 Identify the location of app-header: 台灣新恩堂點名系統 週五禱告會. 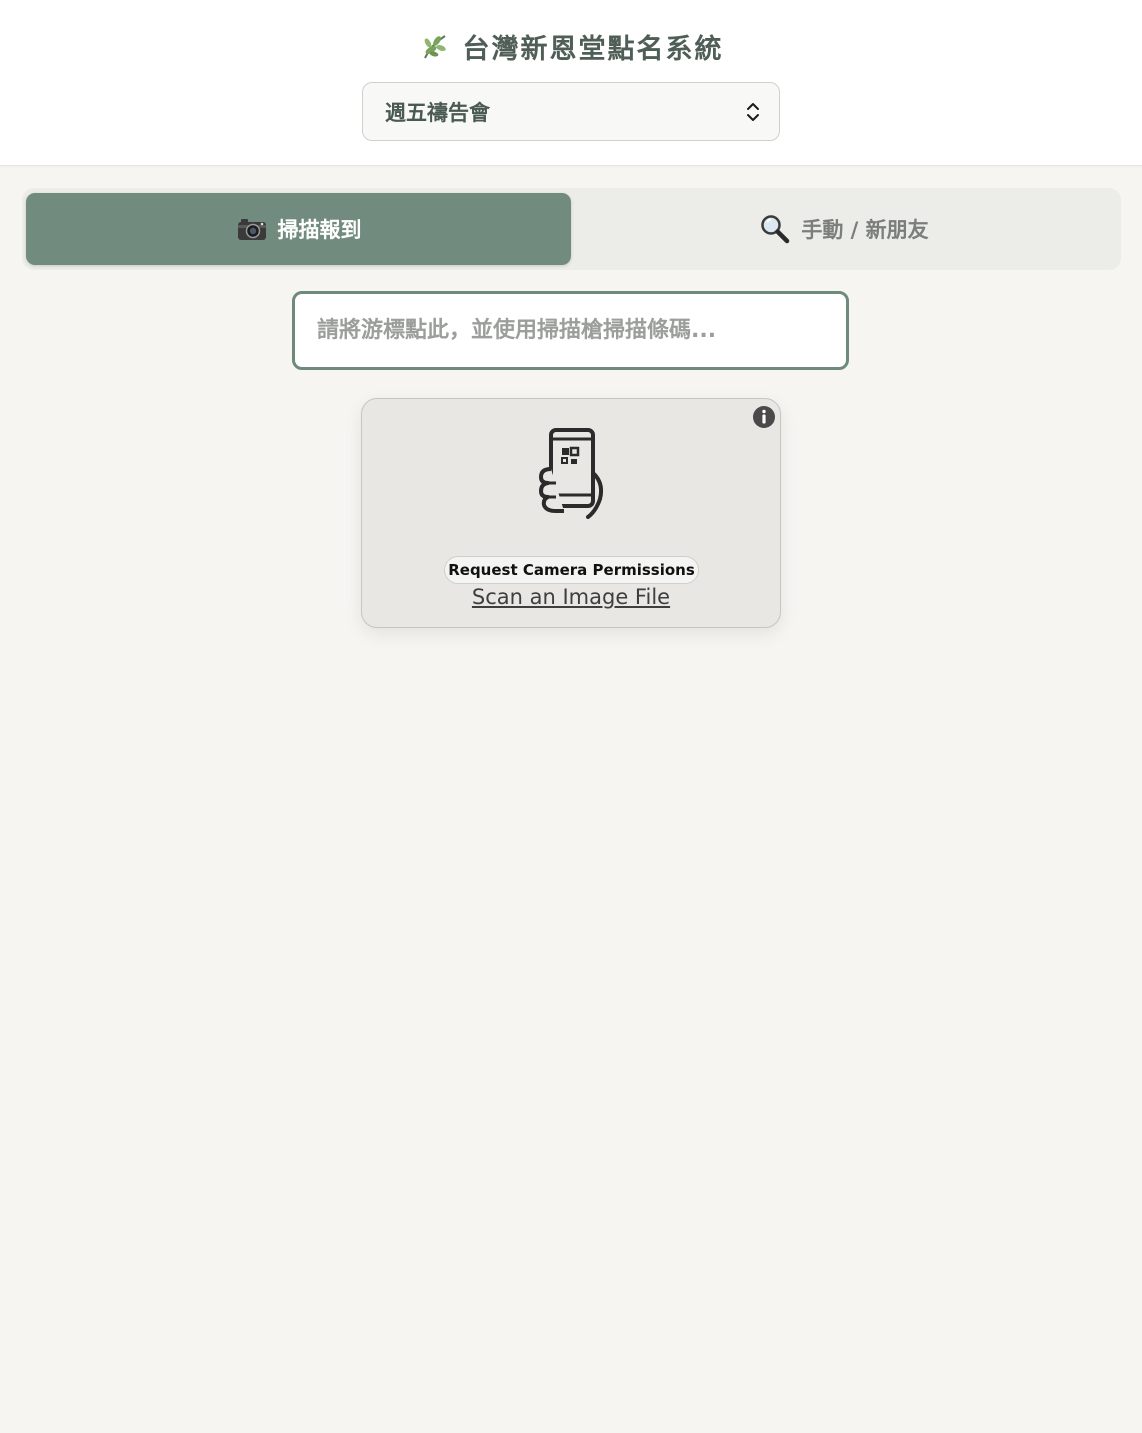
(571, 83).